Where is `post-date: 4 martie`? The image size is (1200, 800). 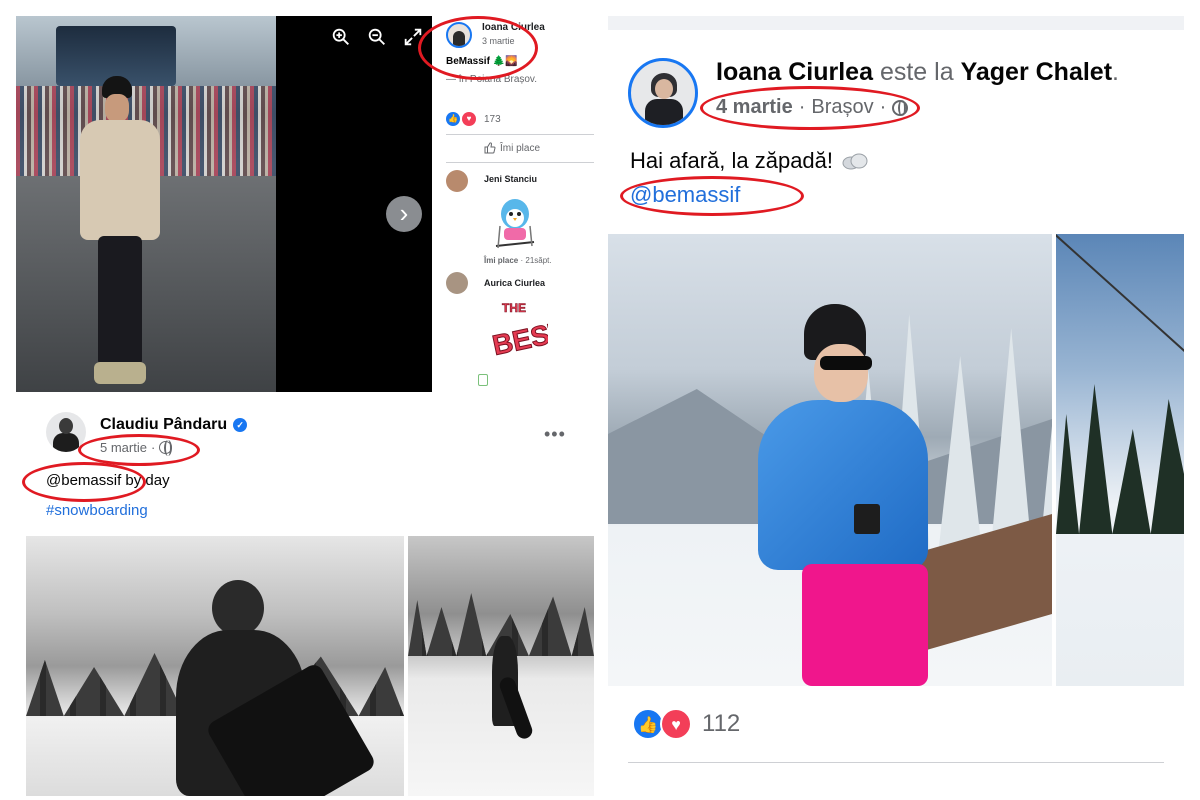
post-date: 4 martie is located at coordinates (754, 107).